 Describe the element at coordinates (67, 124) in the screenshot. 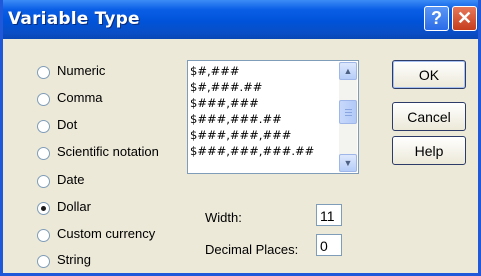

I see `radio-label: Dot` at that location.